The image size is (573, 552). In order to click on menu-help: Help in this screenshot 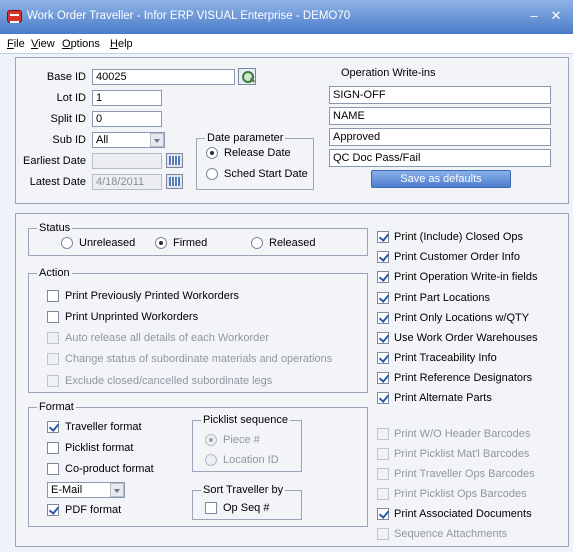, I will do `click(121, 44)`.